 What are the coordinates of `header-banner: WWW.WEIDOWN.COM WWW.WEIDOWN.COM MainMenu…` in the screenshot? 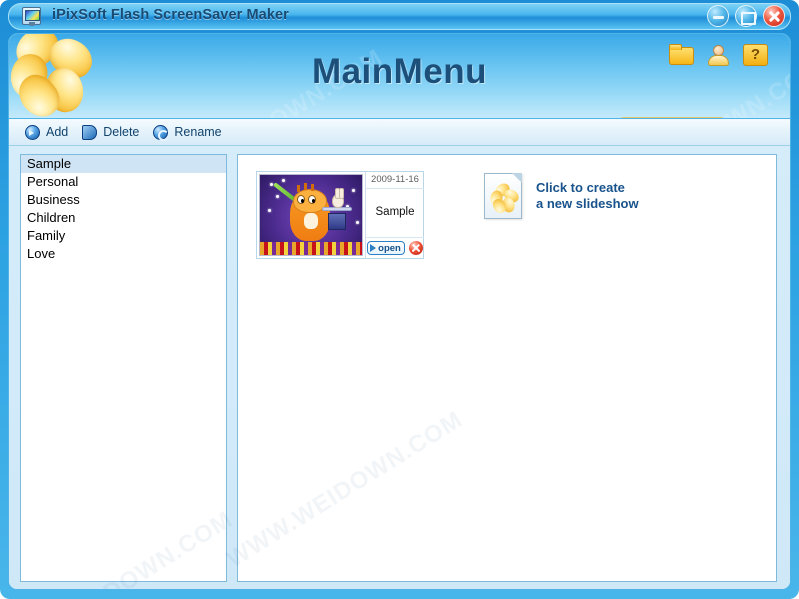 It's located at (399, 76).